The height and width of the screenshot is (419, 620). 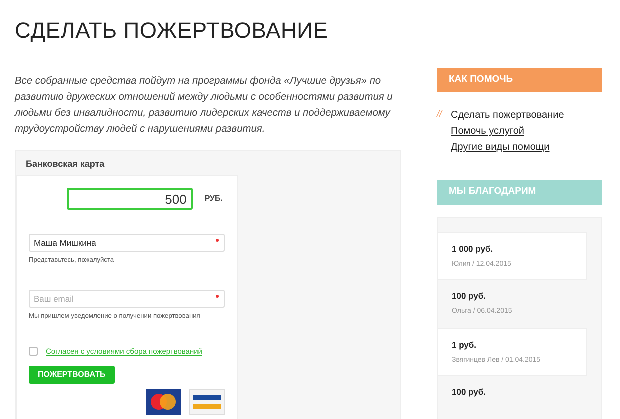 I want to click on text-field: Маша Мишкина, so click(x=127, y=243).